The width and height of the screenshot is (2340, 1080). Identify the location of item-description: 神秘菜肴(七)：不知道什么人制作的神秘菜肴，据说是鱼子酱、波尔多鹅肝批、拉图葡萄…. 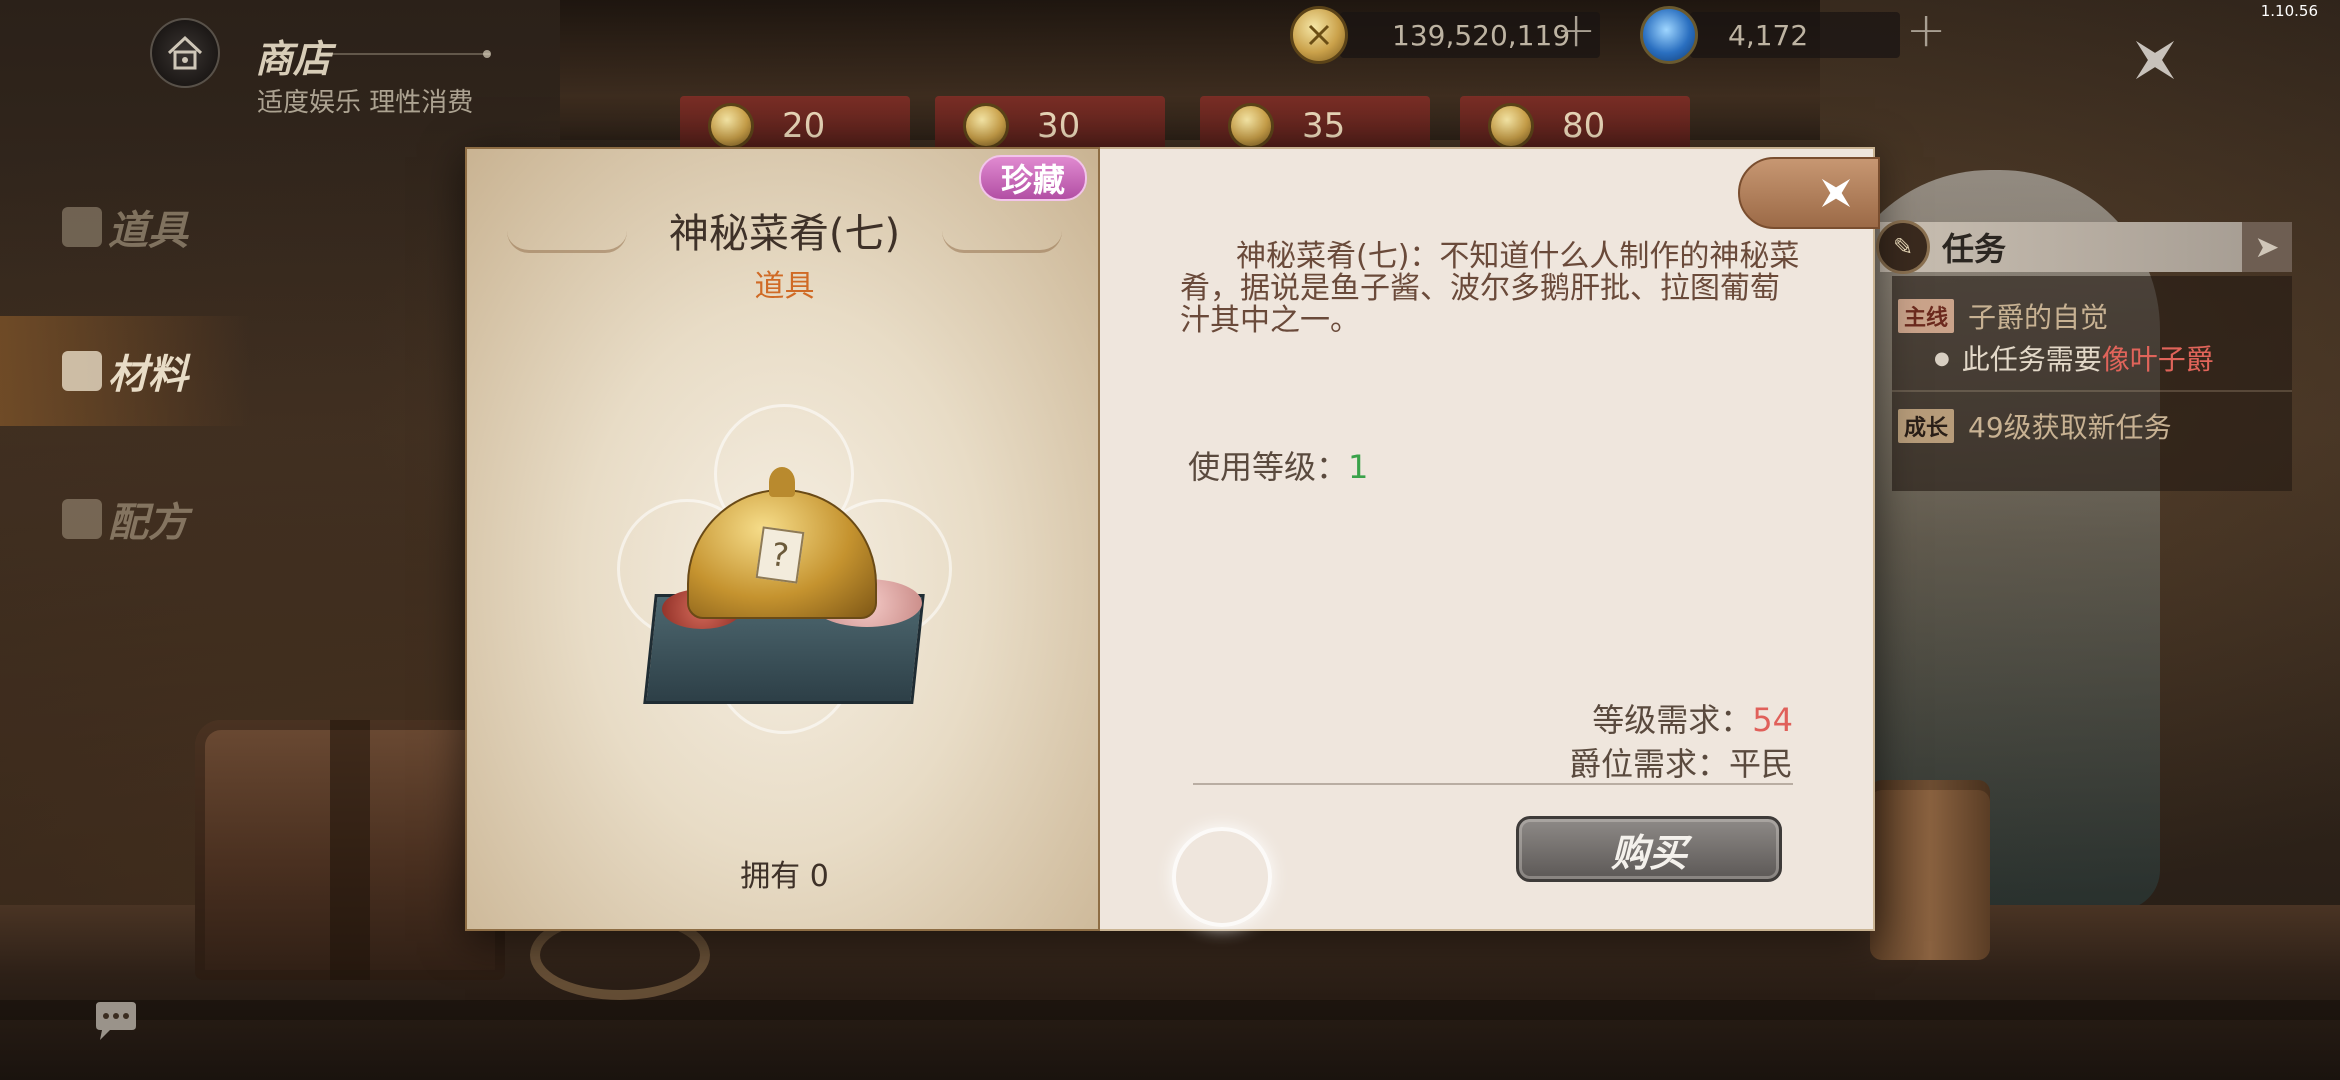
(1490, 288).